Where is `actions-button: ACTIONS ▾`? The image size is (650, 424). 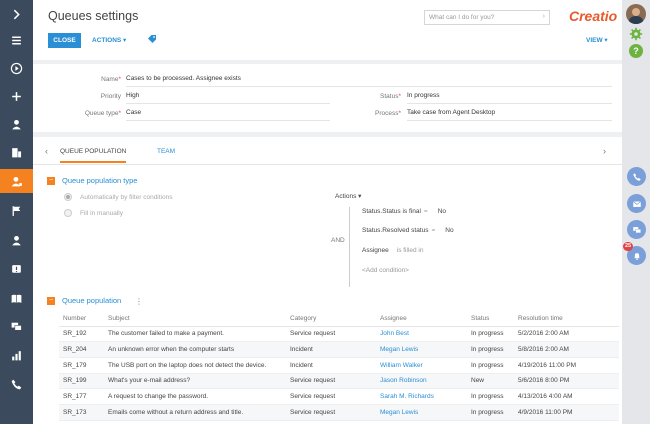
actions-button: ACTIONS ▾ is located at coordinates (109, 40).